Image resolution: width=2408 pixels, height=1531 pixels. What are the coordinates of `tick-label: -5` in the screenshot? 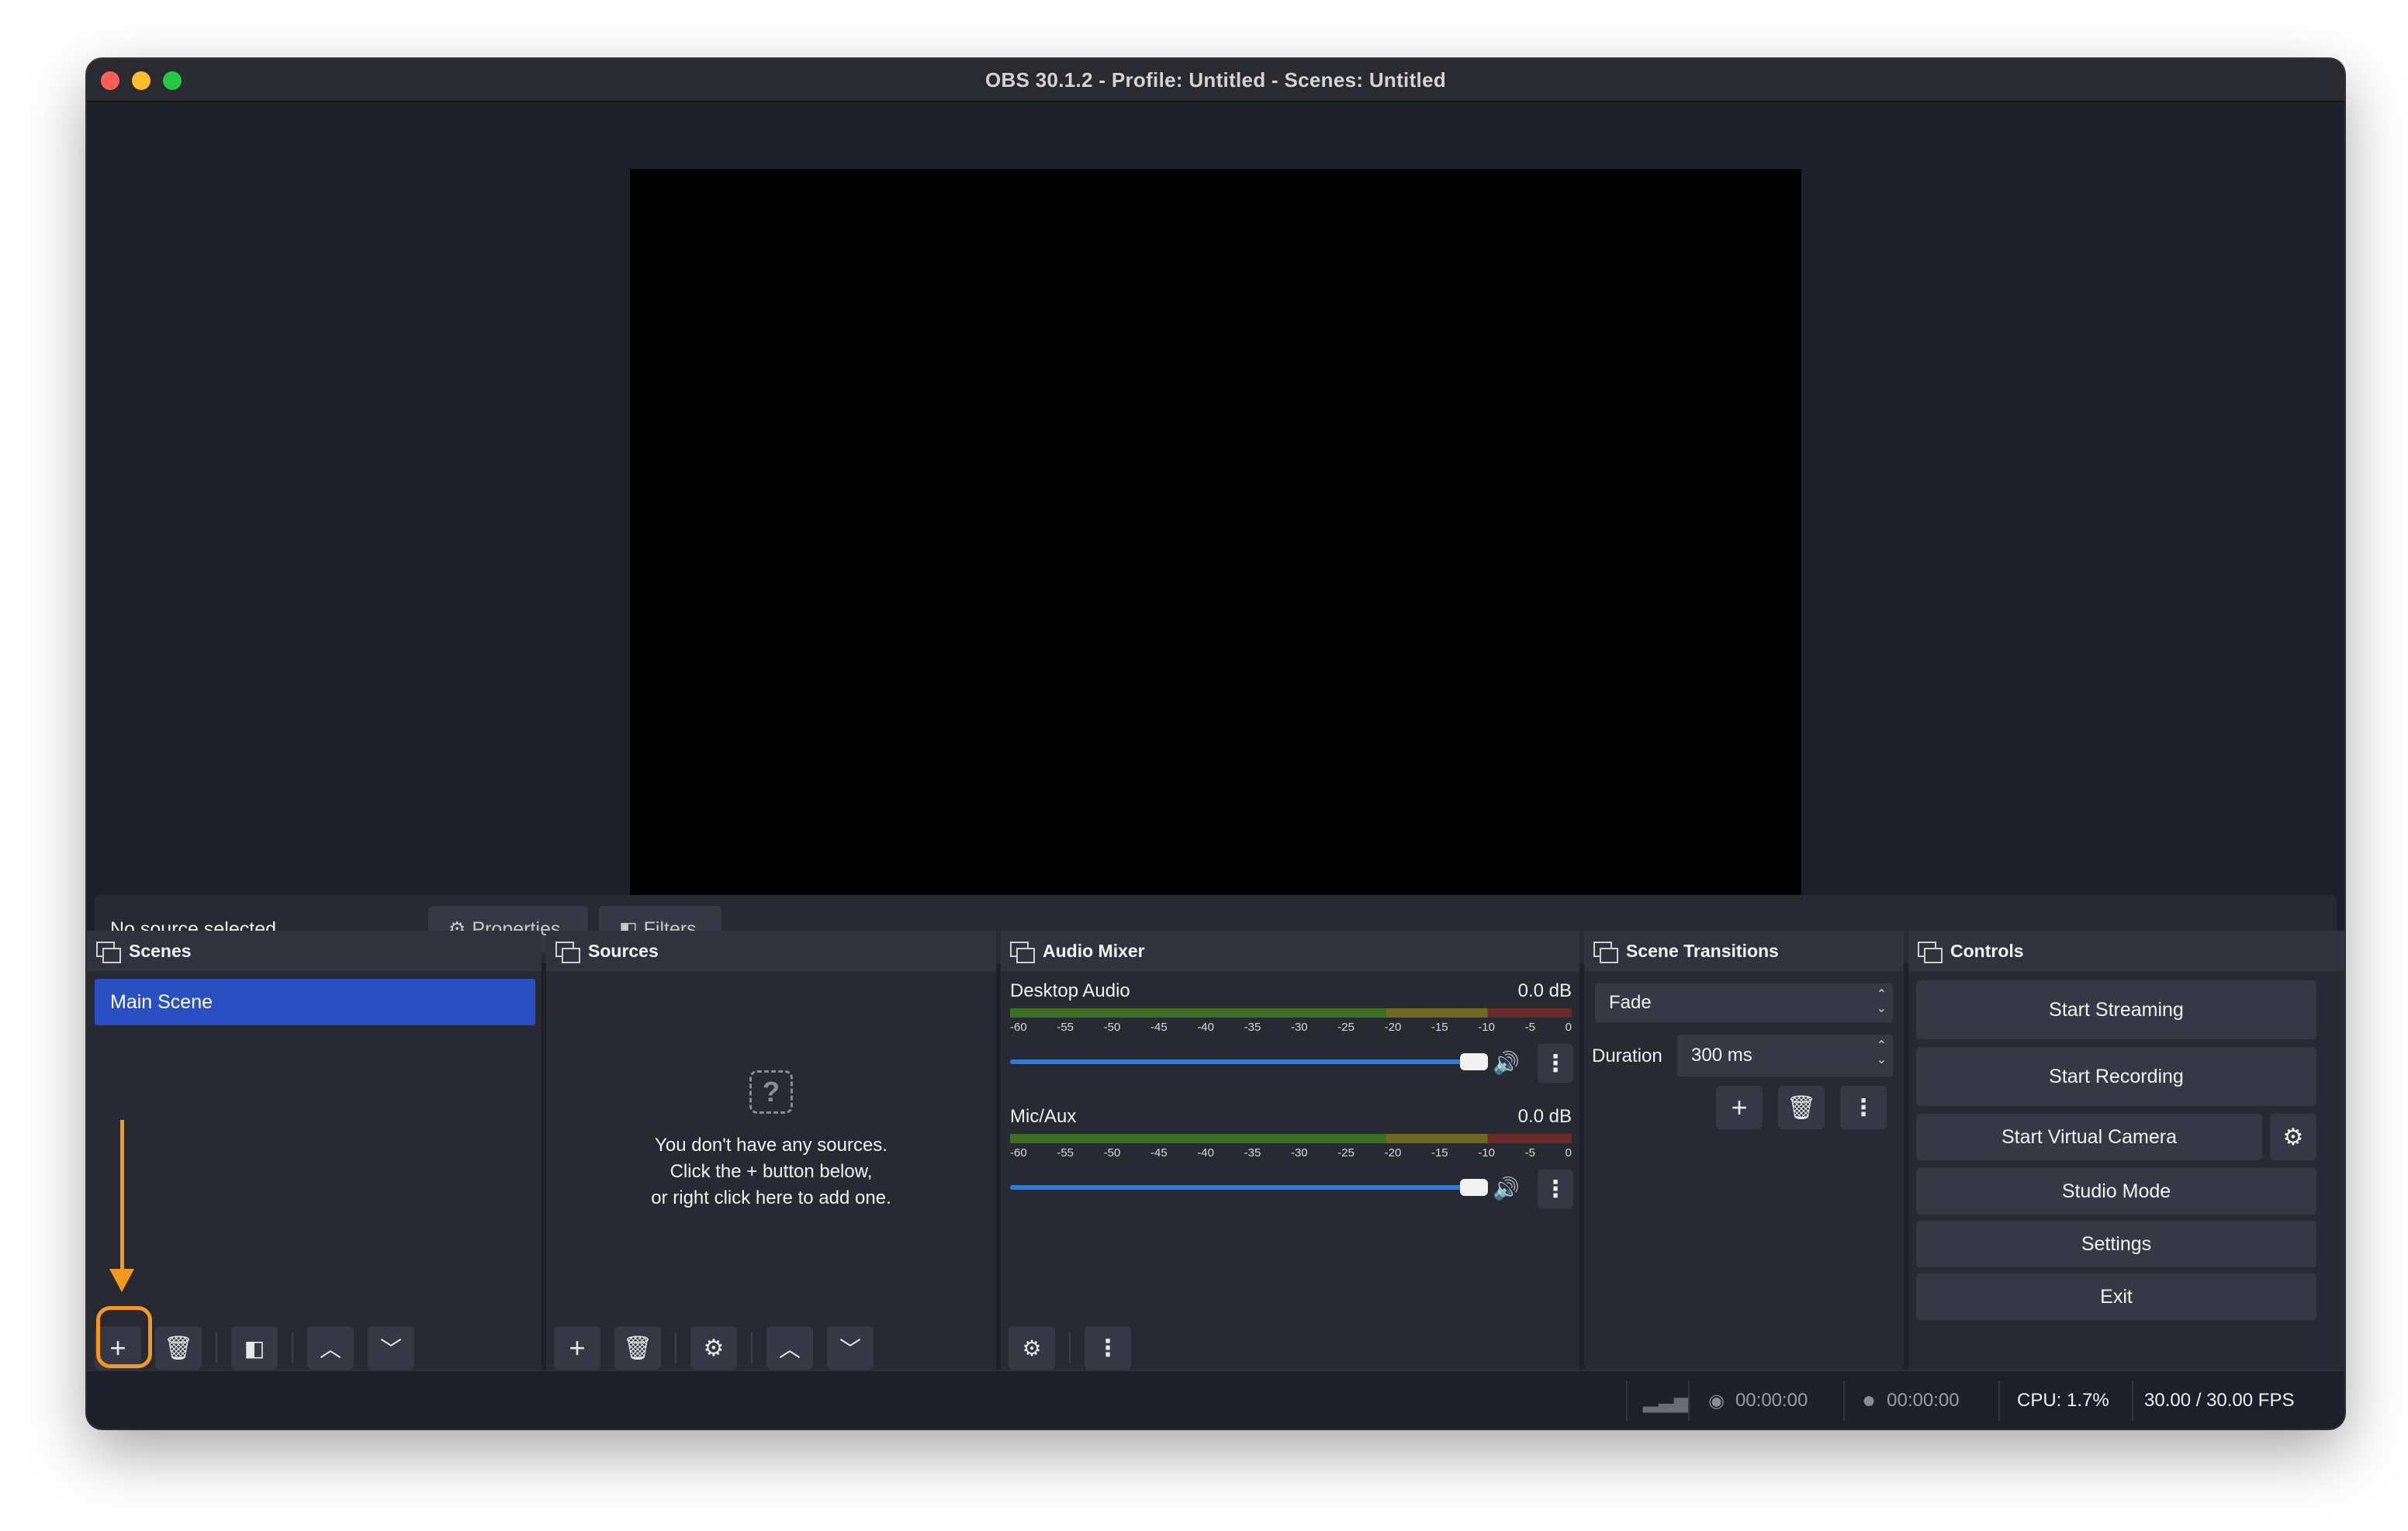 It's located at (1529, 1027).